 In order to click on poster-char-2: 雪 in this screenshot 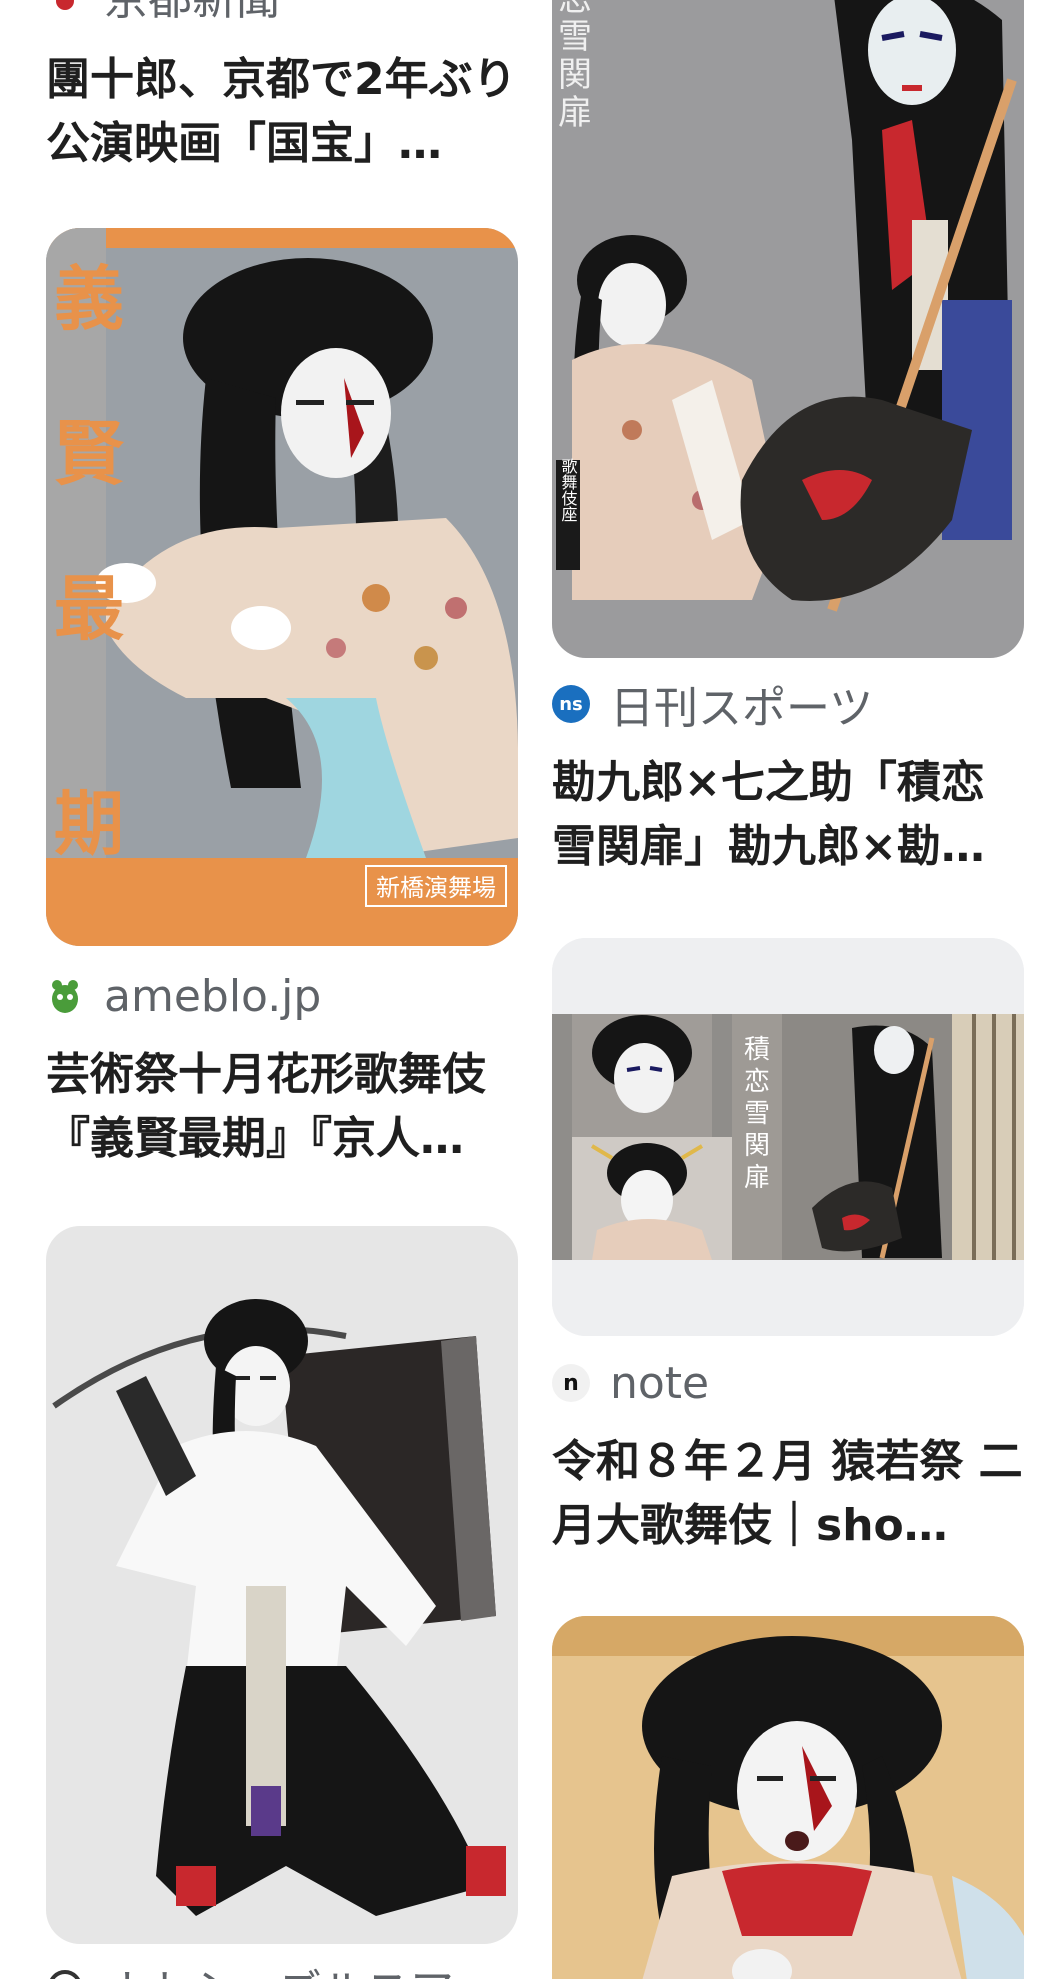, I will do `click(575, 37)`.